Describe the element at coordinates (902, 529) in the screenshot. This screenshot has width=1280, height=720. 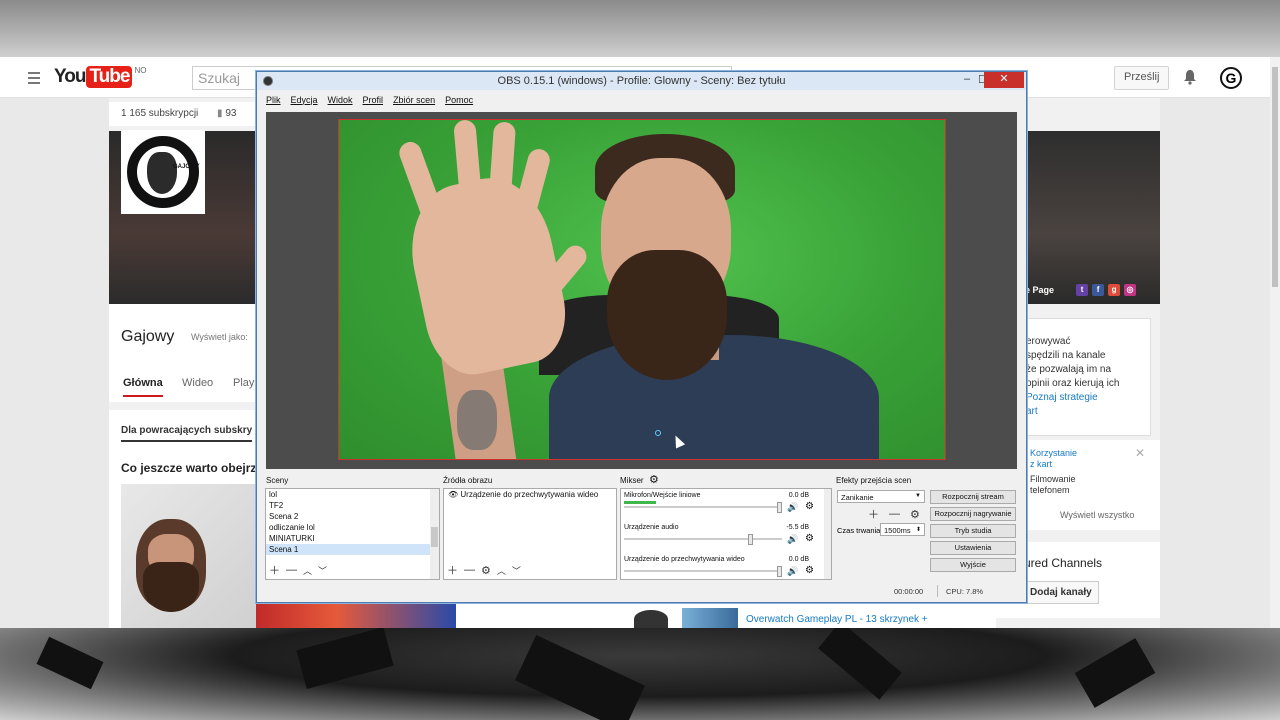
I see `duration-spinbox: 1500ms ⬍` at that location.